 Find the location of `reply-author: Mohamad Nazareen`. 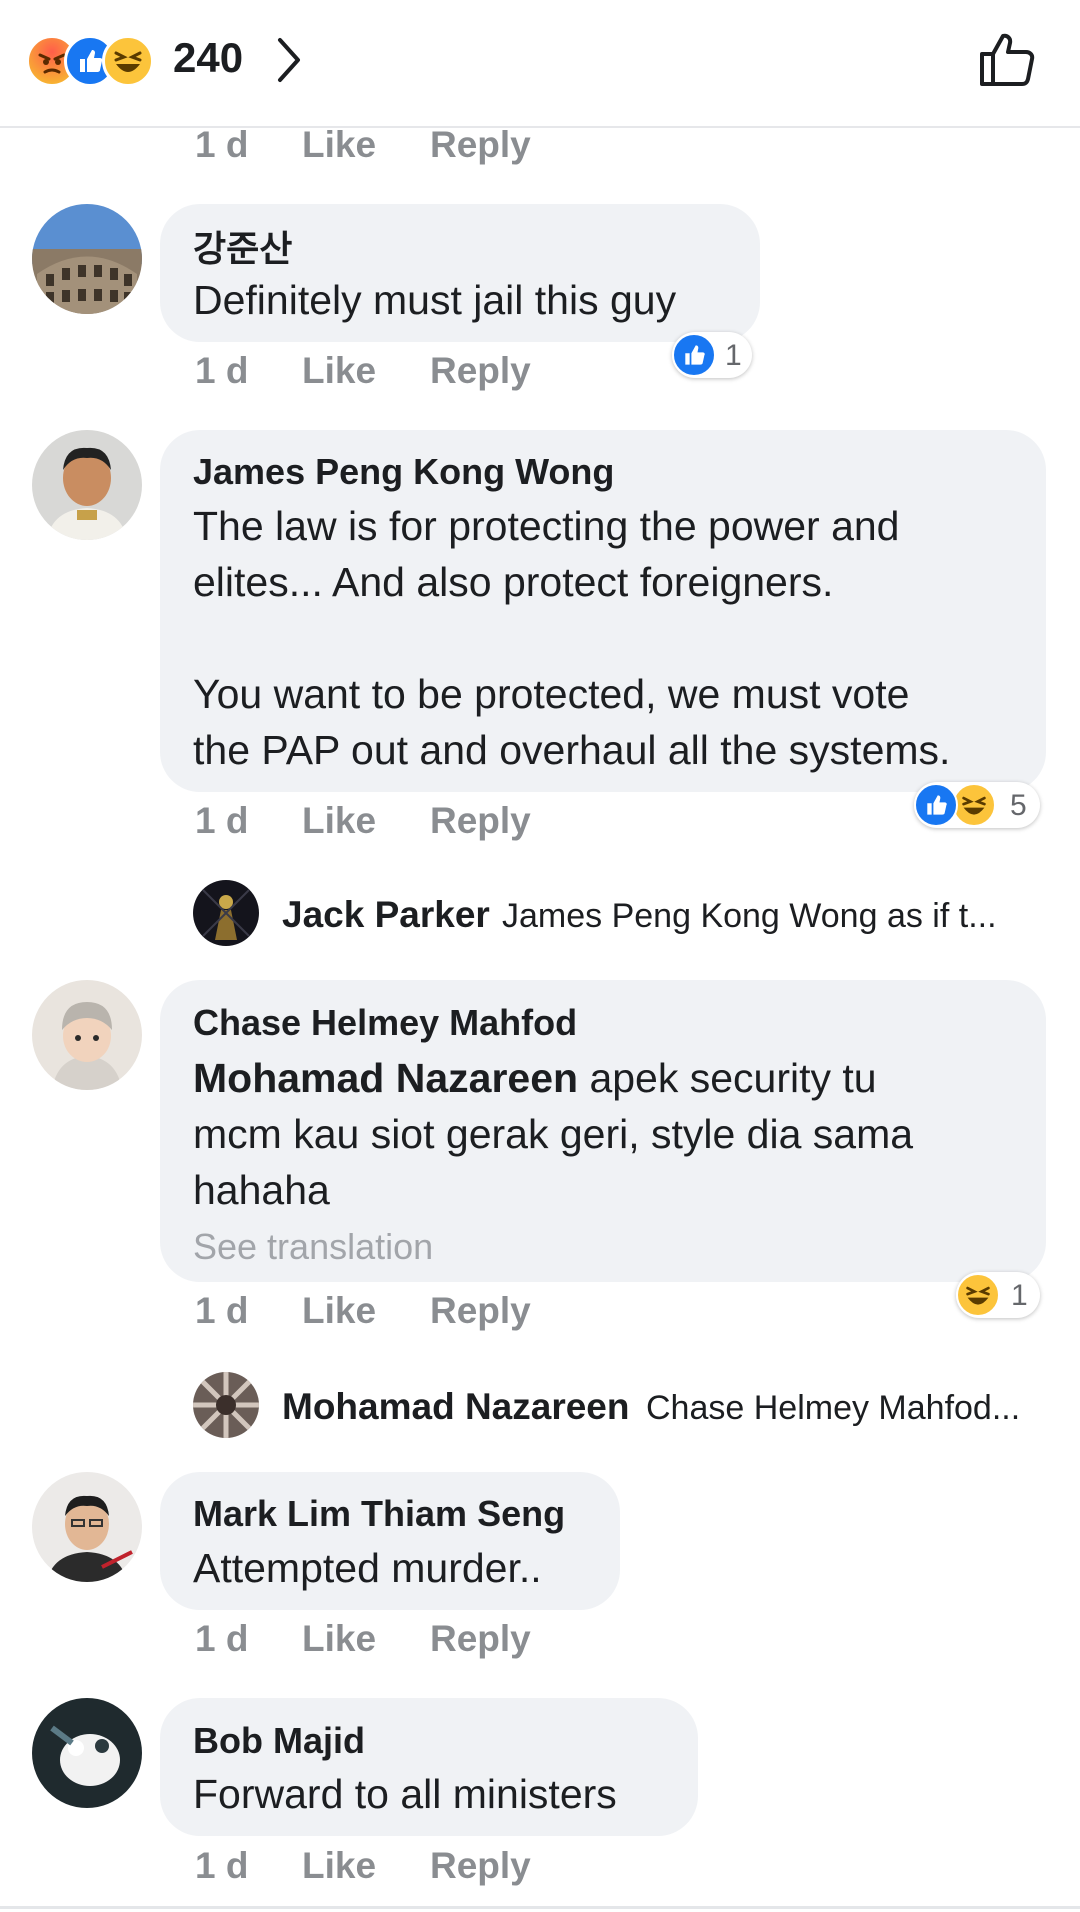

reply-author: Mohamad Nazareen is located at coordinates (456, 1407).